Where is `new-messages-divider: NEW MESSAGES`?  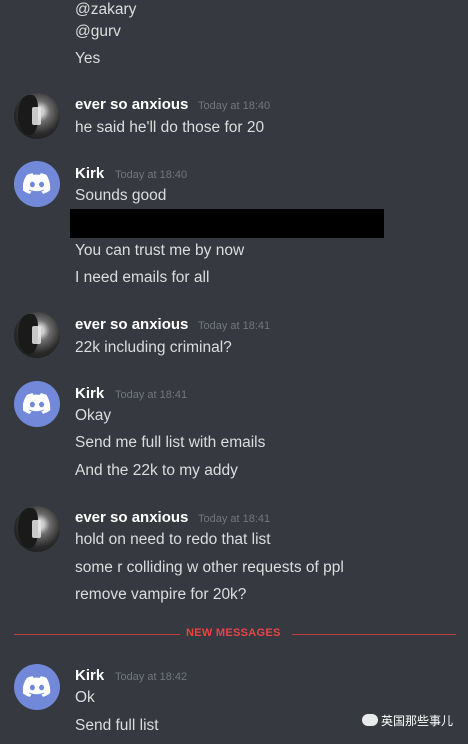 new-messages-divider: NEW MESSAGES is located at coordinates (233, 633).